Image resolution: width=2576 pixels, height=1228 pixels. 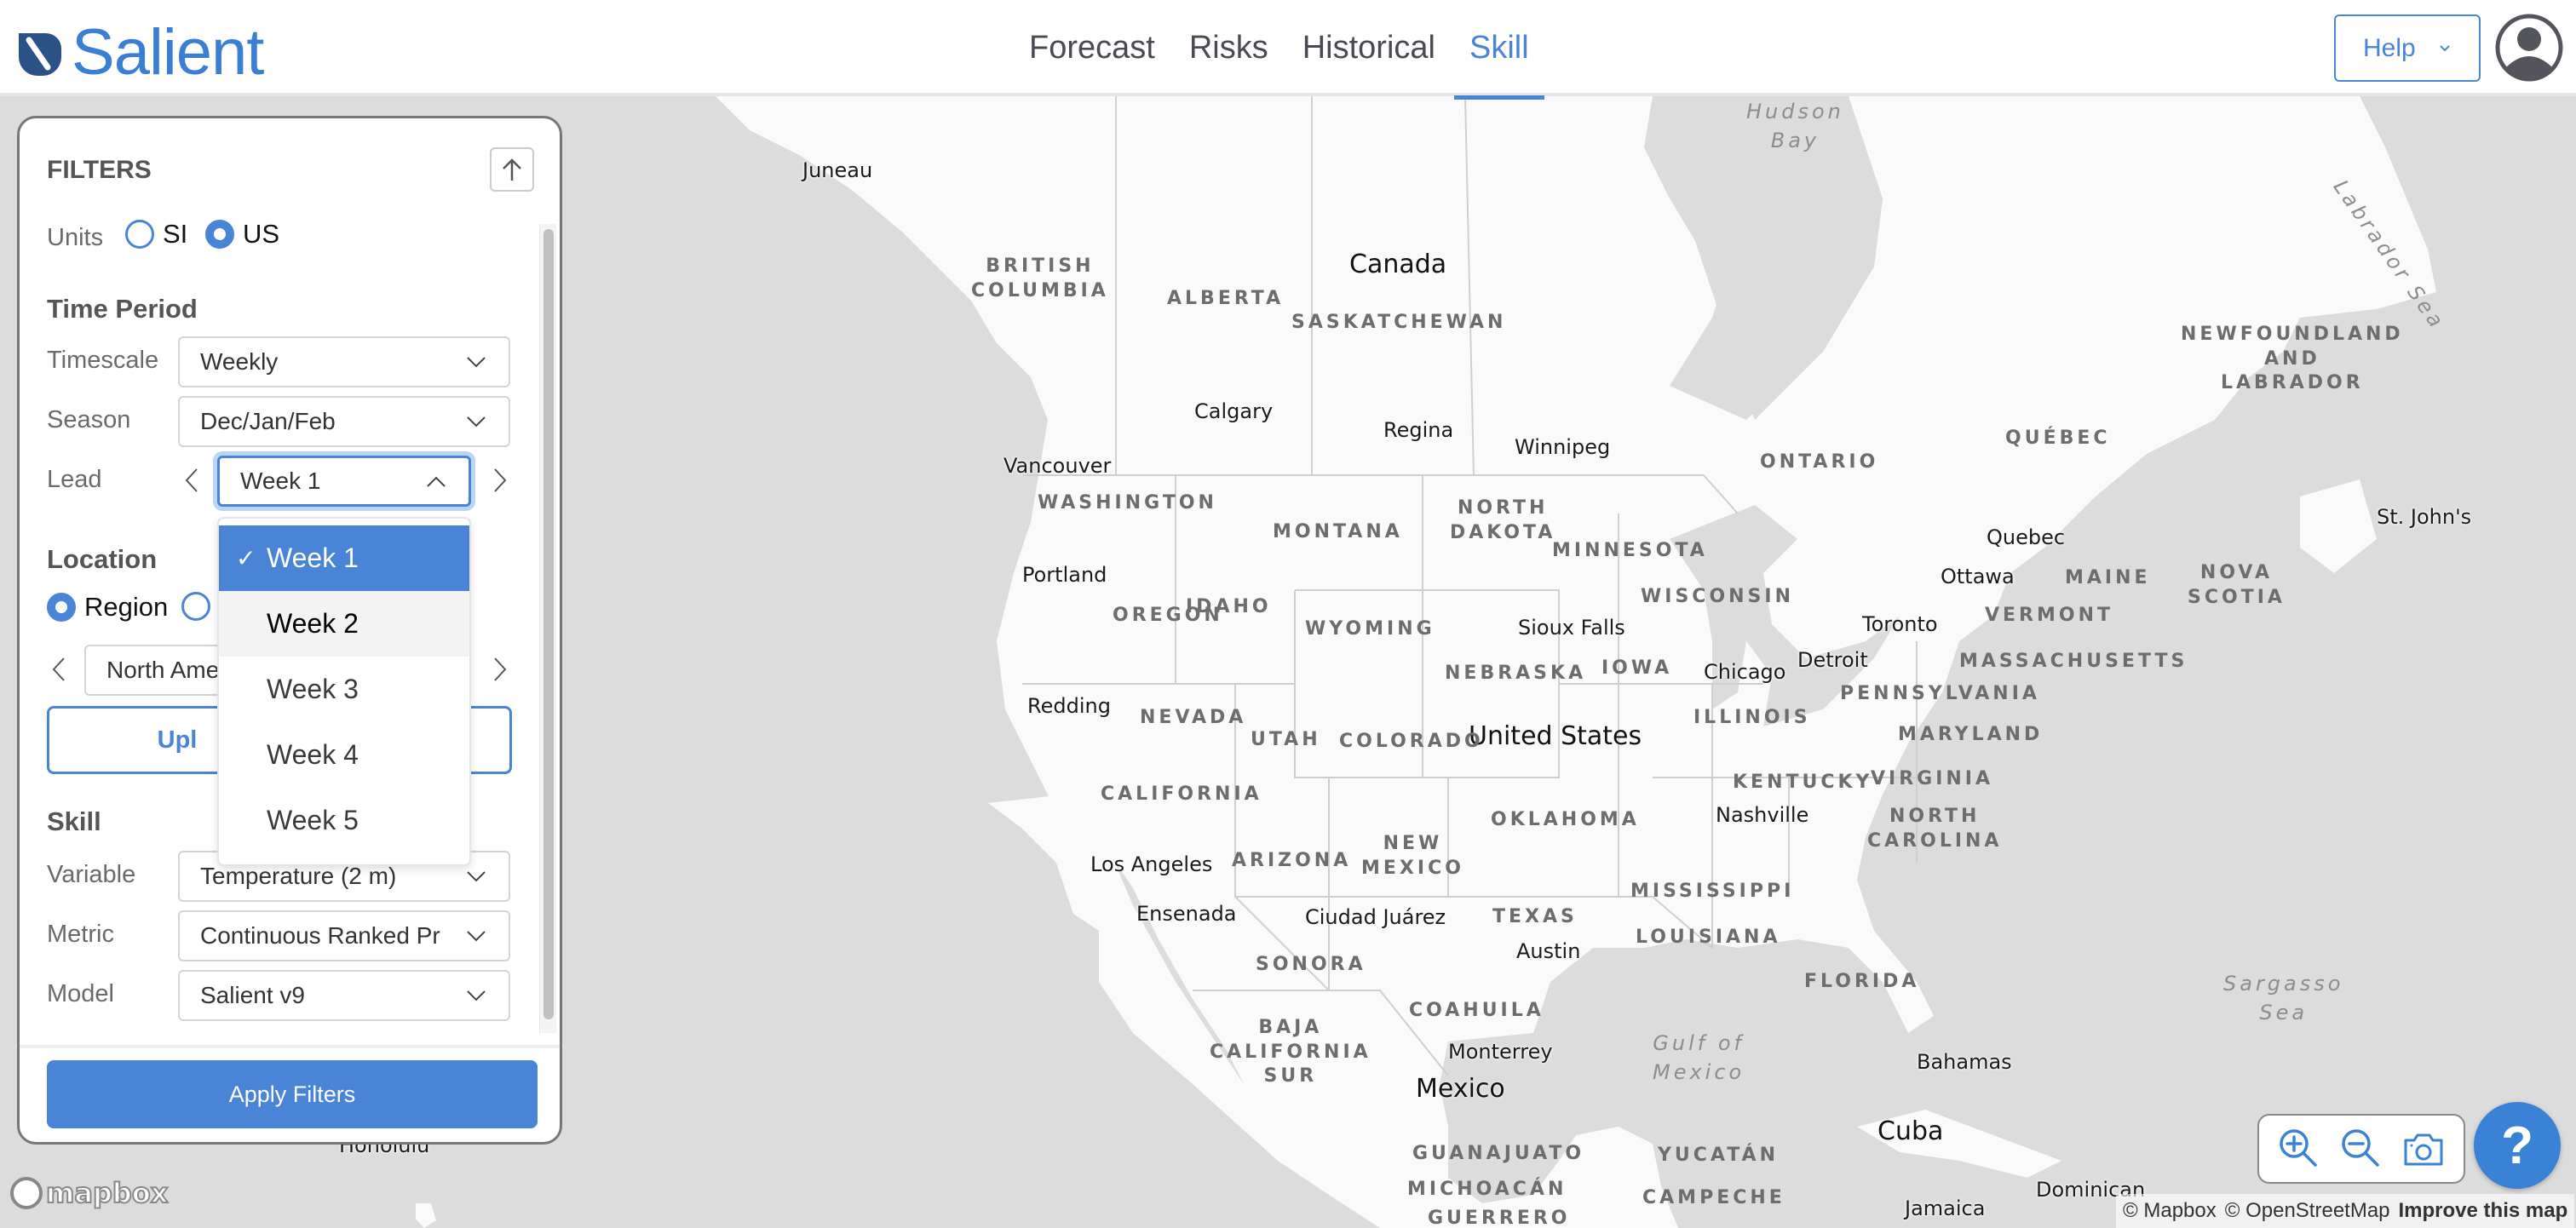 I want to click on checkmark-icon: ✓, so click(x=246, y=558).